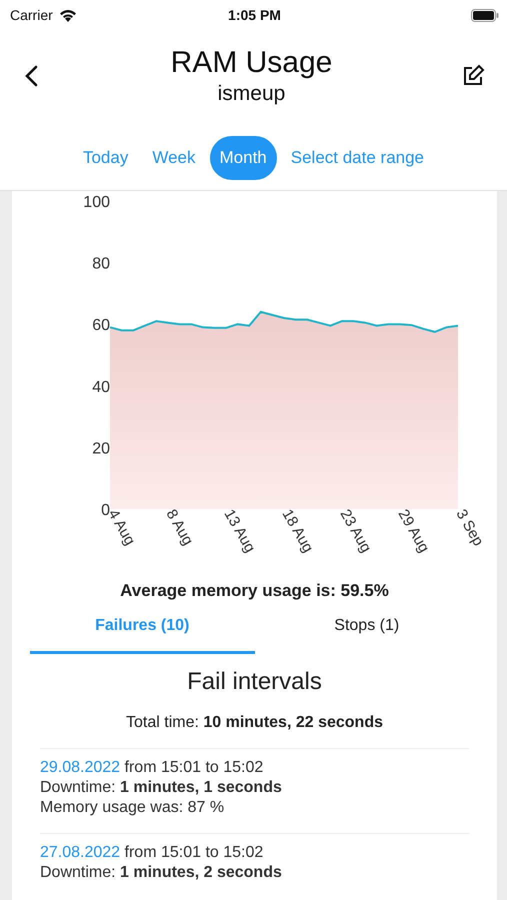 This screenshot has height=900, width=507. Describe the element at coordinates (179, 527) in the screenshot. I see `x-tick-label: 8 Aug` at that location.